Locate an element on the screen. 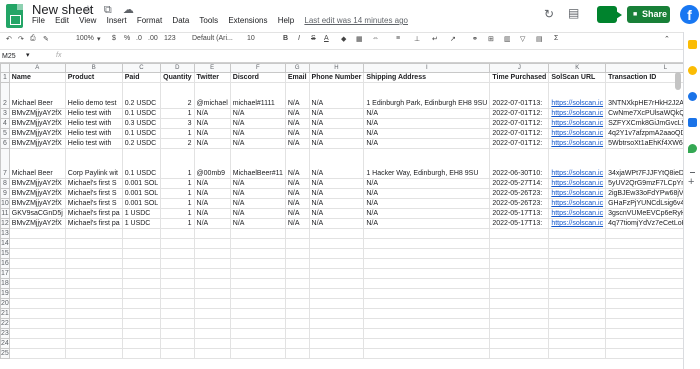 The width and height of the screenshot is (700, 369). row-header: 13 is located at coordinates (5, 233).